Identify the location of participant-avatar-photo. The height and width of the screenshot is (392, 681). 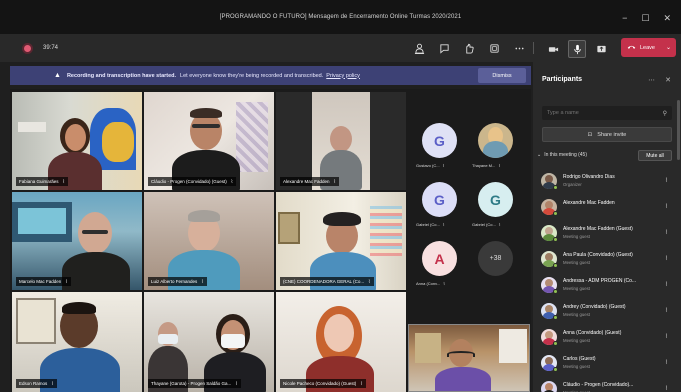
(495, 140).